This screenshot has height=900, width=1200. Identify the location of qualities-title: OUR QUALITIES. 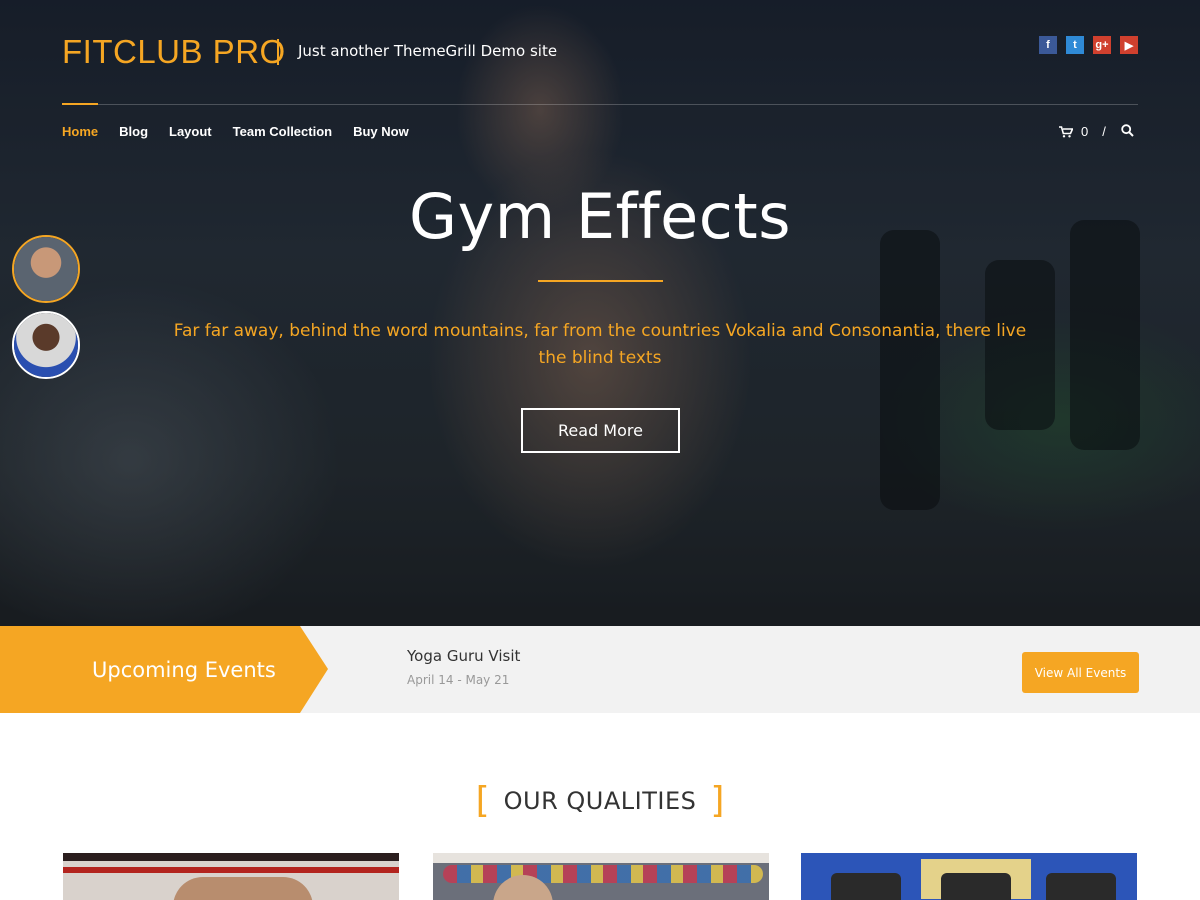
(600, 801).